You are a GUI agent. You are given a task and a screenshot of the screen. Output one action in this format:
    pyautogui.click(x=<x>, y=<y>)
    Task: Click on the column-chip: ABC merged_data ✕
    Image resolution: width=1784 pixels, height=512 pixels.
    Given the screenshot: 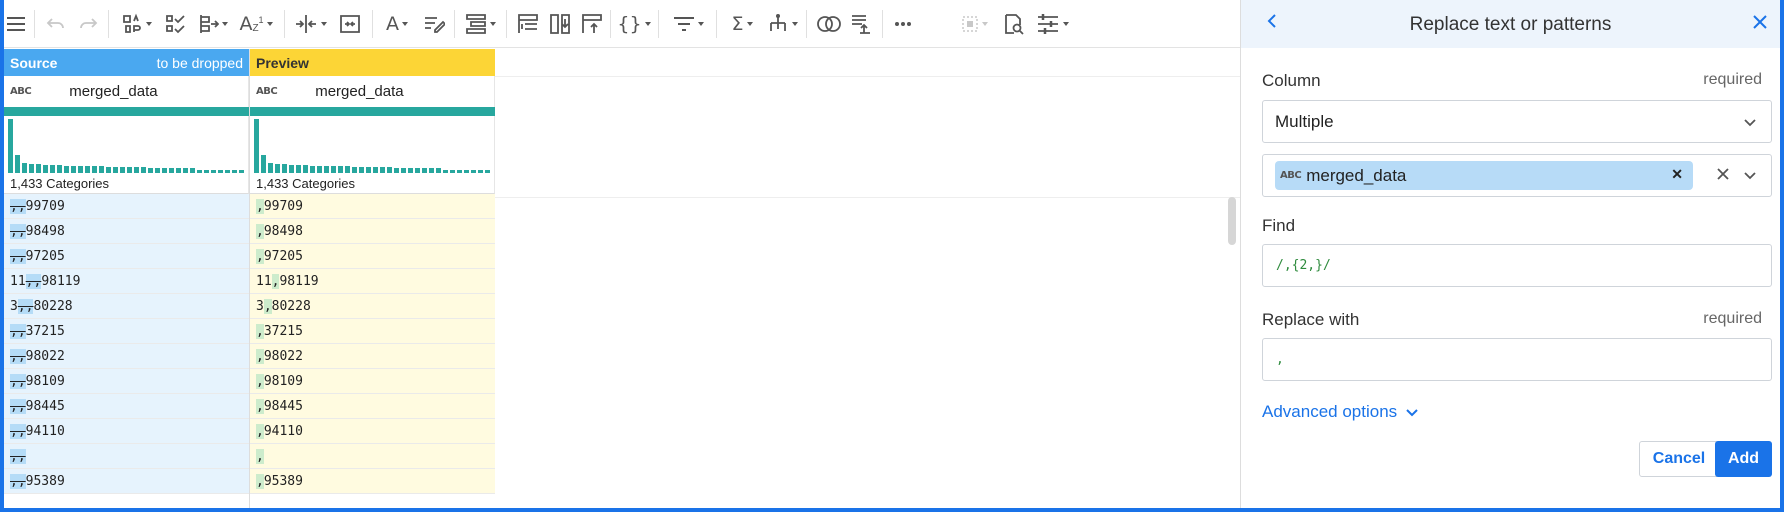 What is the action you would take?
    pyautogui.click(x=1484, y=175)
    